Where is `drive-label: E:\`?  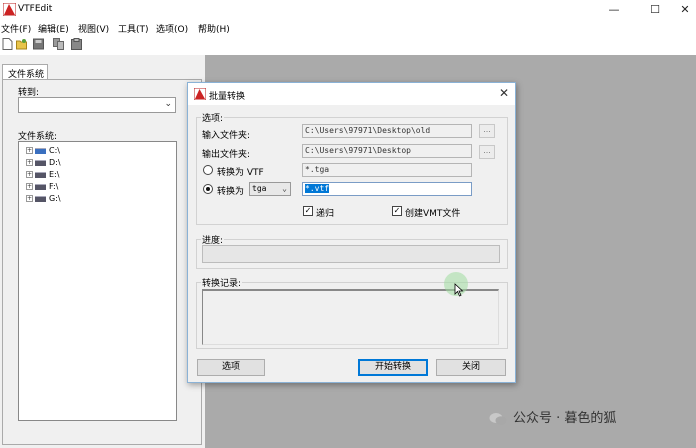 drive-label: E:\ is located at coordinates (54, 174).